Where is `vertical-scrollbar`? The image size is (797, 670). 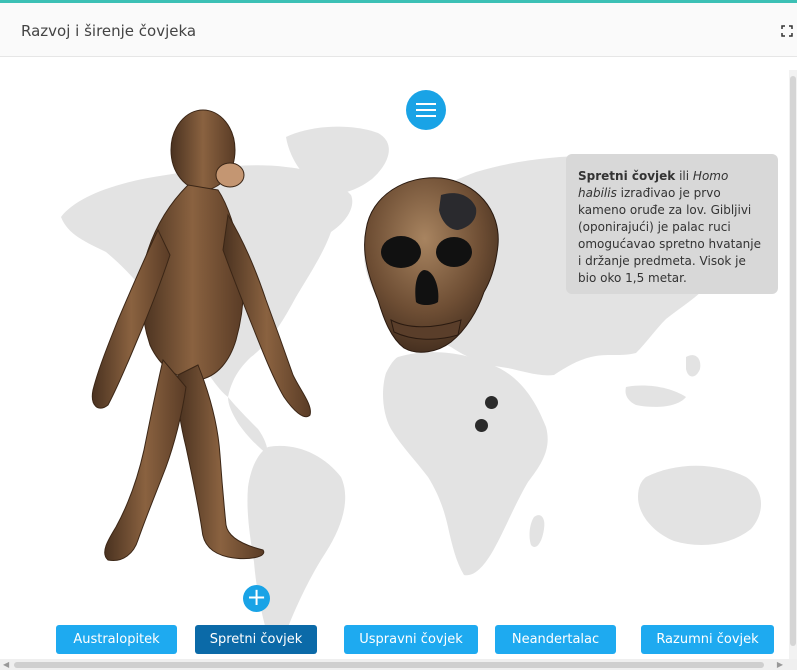
vertical-scrollbar is located at coordinates (793, 365).